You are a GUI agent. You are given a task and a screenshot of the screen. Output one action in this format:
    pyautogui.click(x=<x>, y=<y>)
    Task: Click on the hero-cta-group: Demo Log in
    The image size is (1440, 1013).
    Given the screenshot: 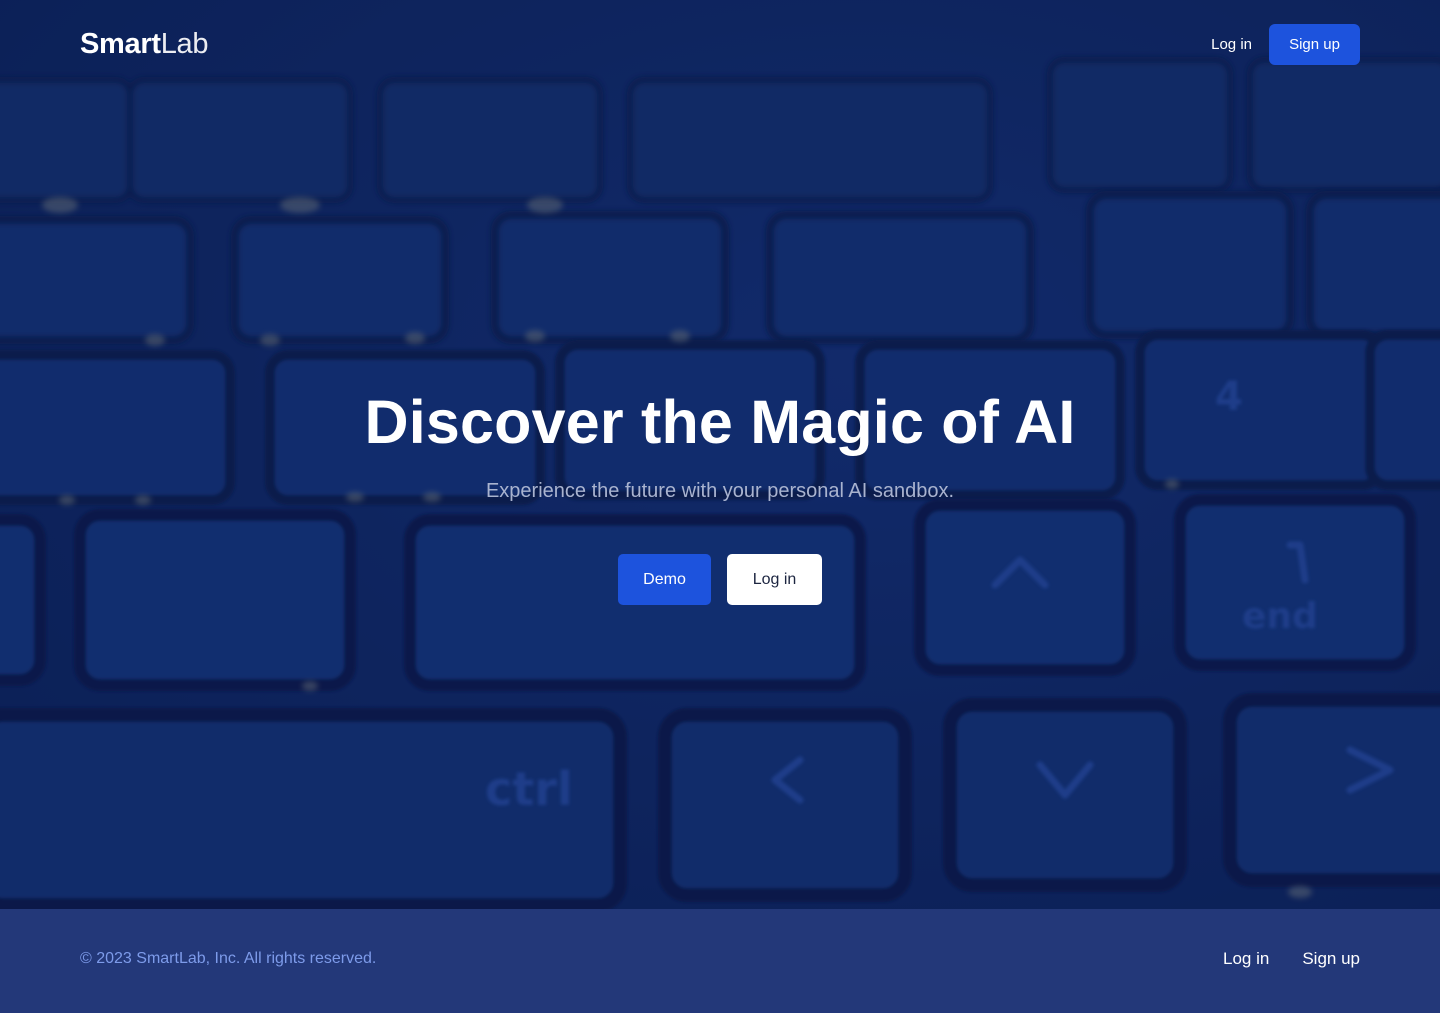 What is the action you would take?
    pyautogui.click(x=720, y=579)
    